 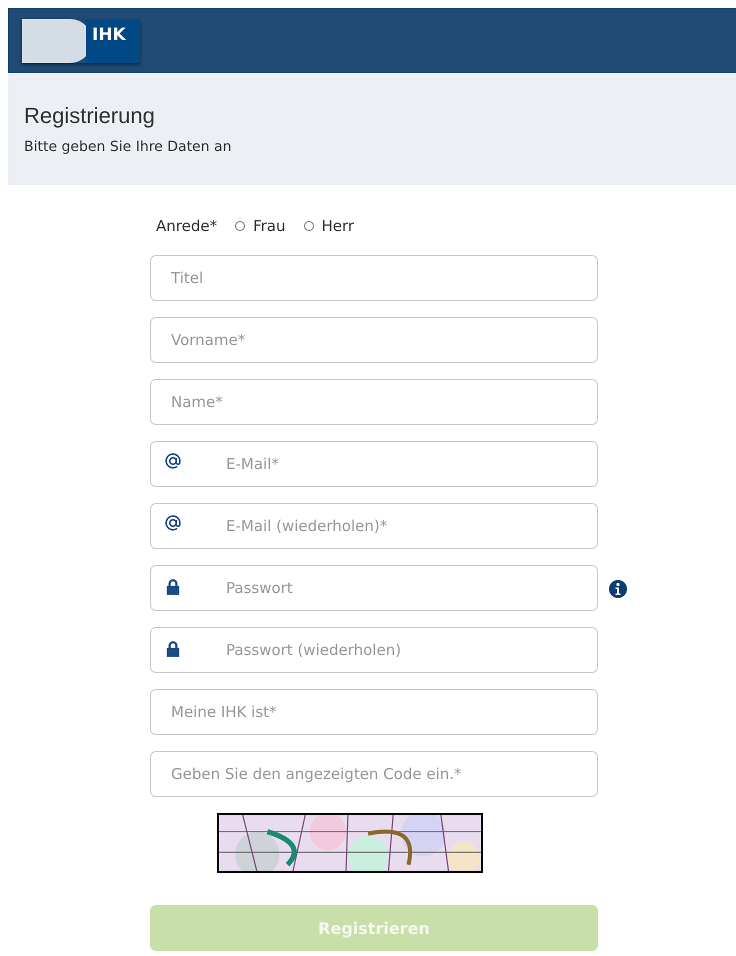 What do you see at coordinates (374, 712) in the screenshot?
I see `input-field: Meine IHK ist*` at bounding box center [374, 712].